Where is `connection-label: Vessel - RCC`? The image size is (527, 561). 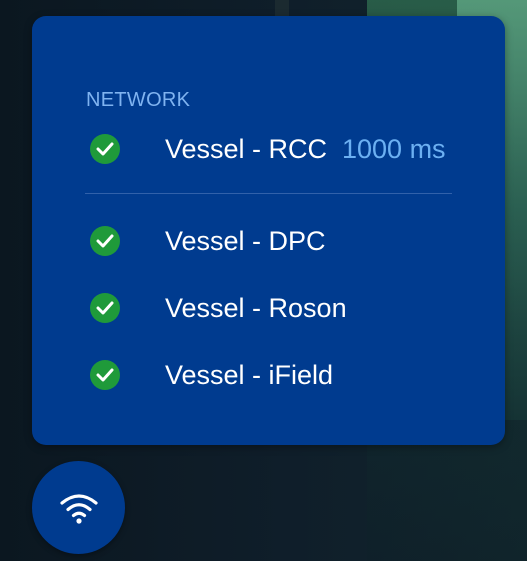 connection-label: Vessel - RCC is located at coordinates (246, 148).